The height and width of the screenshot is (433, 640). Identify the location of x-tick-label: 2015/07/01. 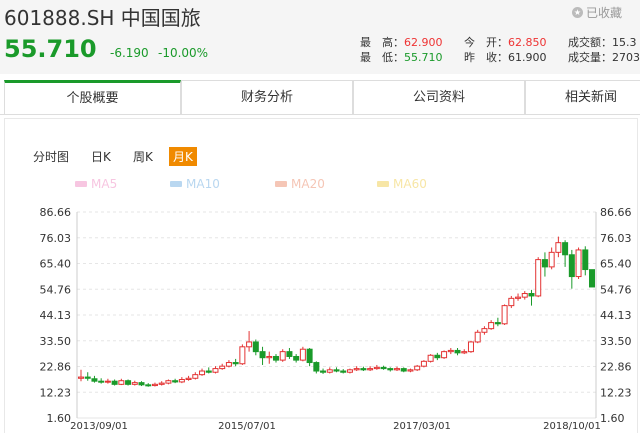
(247, 426).